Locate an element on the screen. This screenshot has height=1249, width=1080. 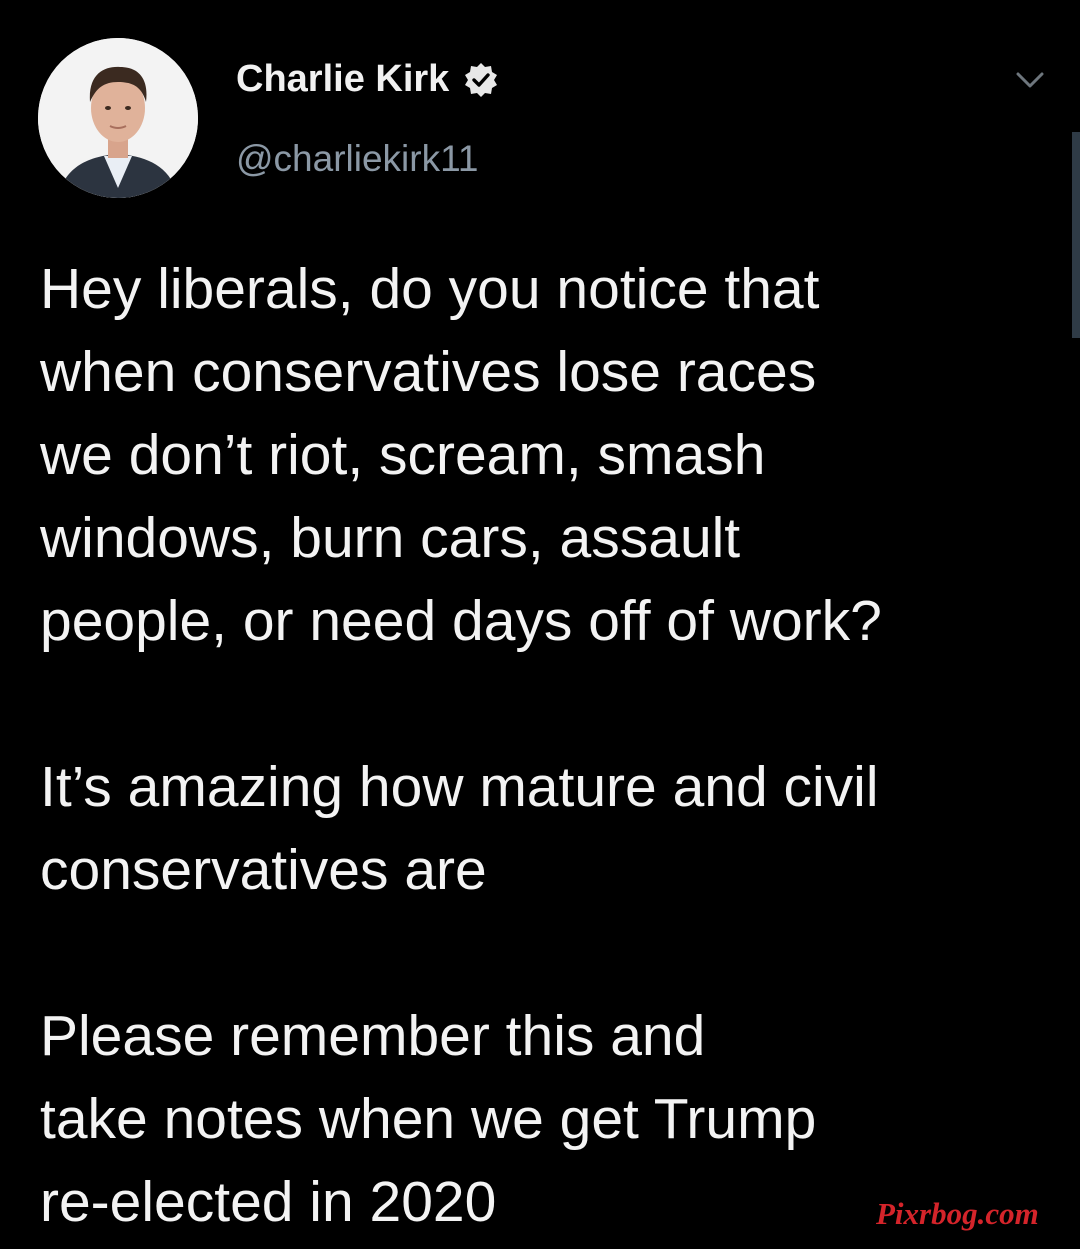
chevron-down-icon is located at coordinates (1030, 80).